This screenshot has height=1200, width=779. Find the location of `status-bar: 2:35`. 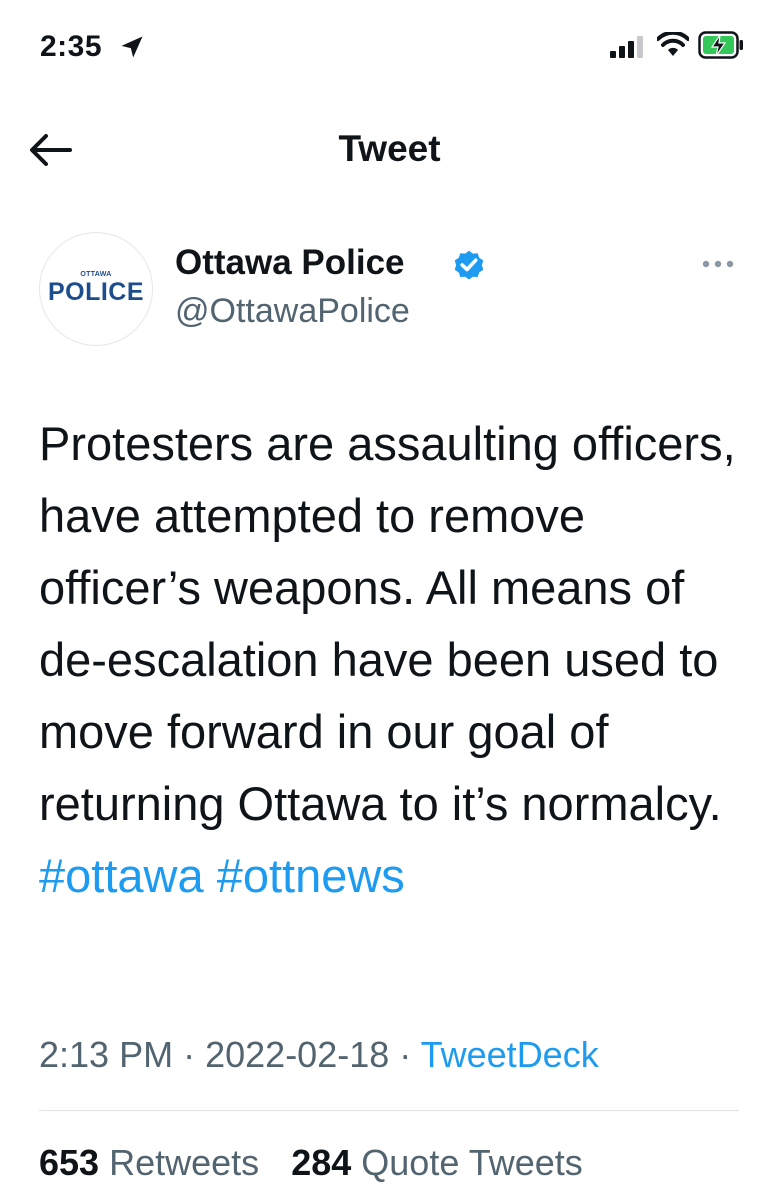

status-bar: 2:35 is located at coordinates (389, 50).